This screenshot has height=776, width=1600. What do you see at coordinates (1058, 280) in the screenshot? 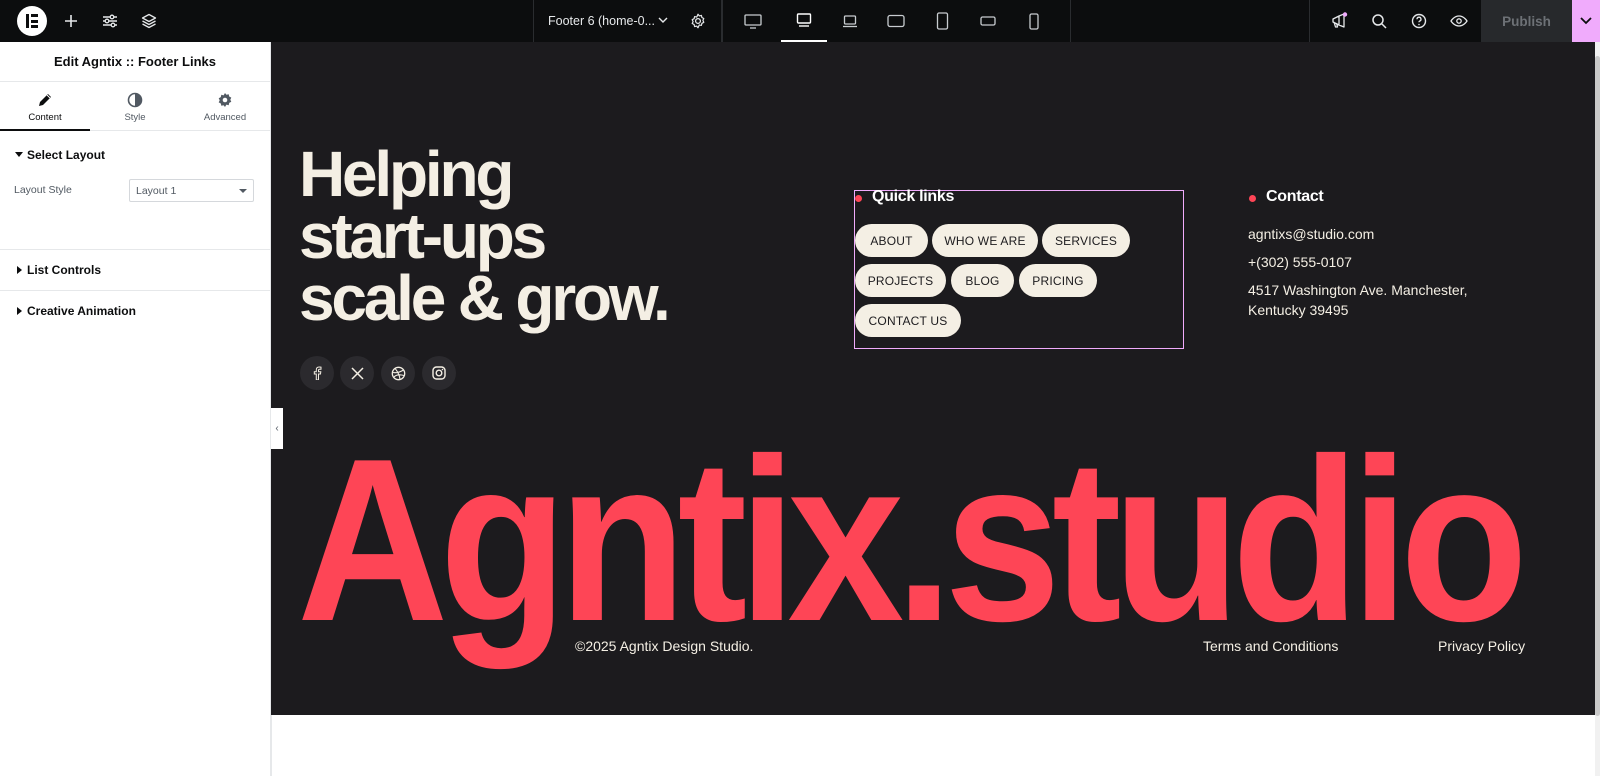
I see `footer-link-pricing: PRICING` at bounding box center [1058, 280].